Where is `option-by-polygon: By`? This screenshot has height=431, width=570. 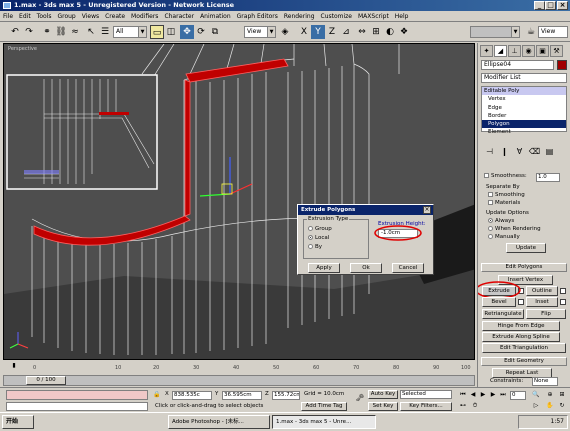 option-by-polygon: By is located at coordinates (315, 247).